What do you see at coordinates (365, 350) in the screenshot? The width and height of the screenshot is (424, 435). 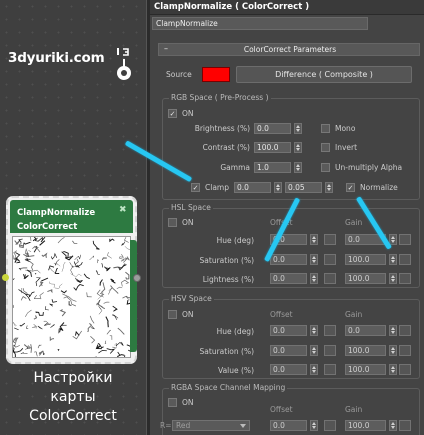 I see `hsv-saturation-gain-input: 100.0` at bounding box center [365, 350].